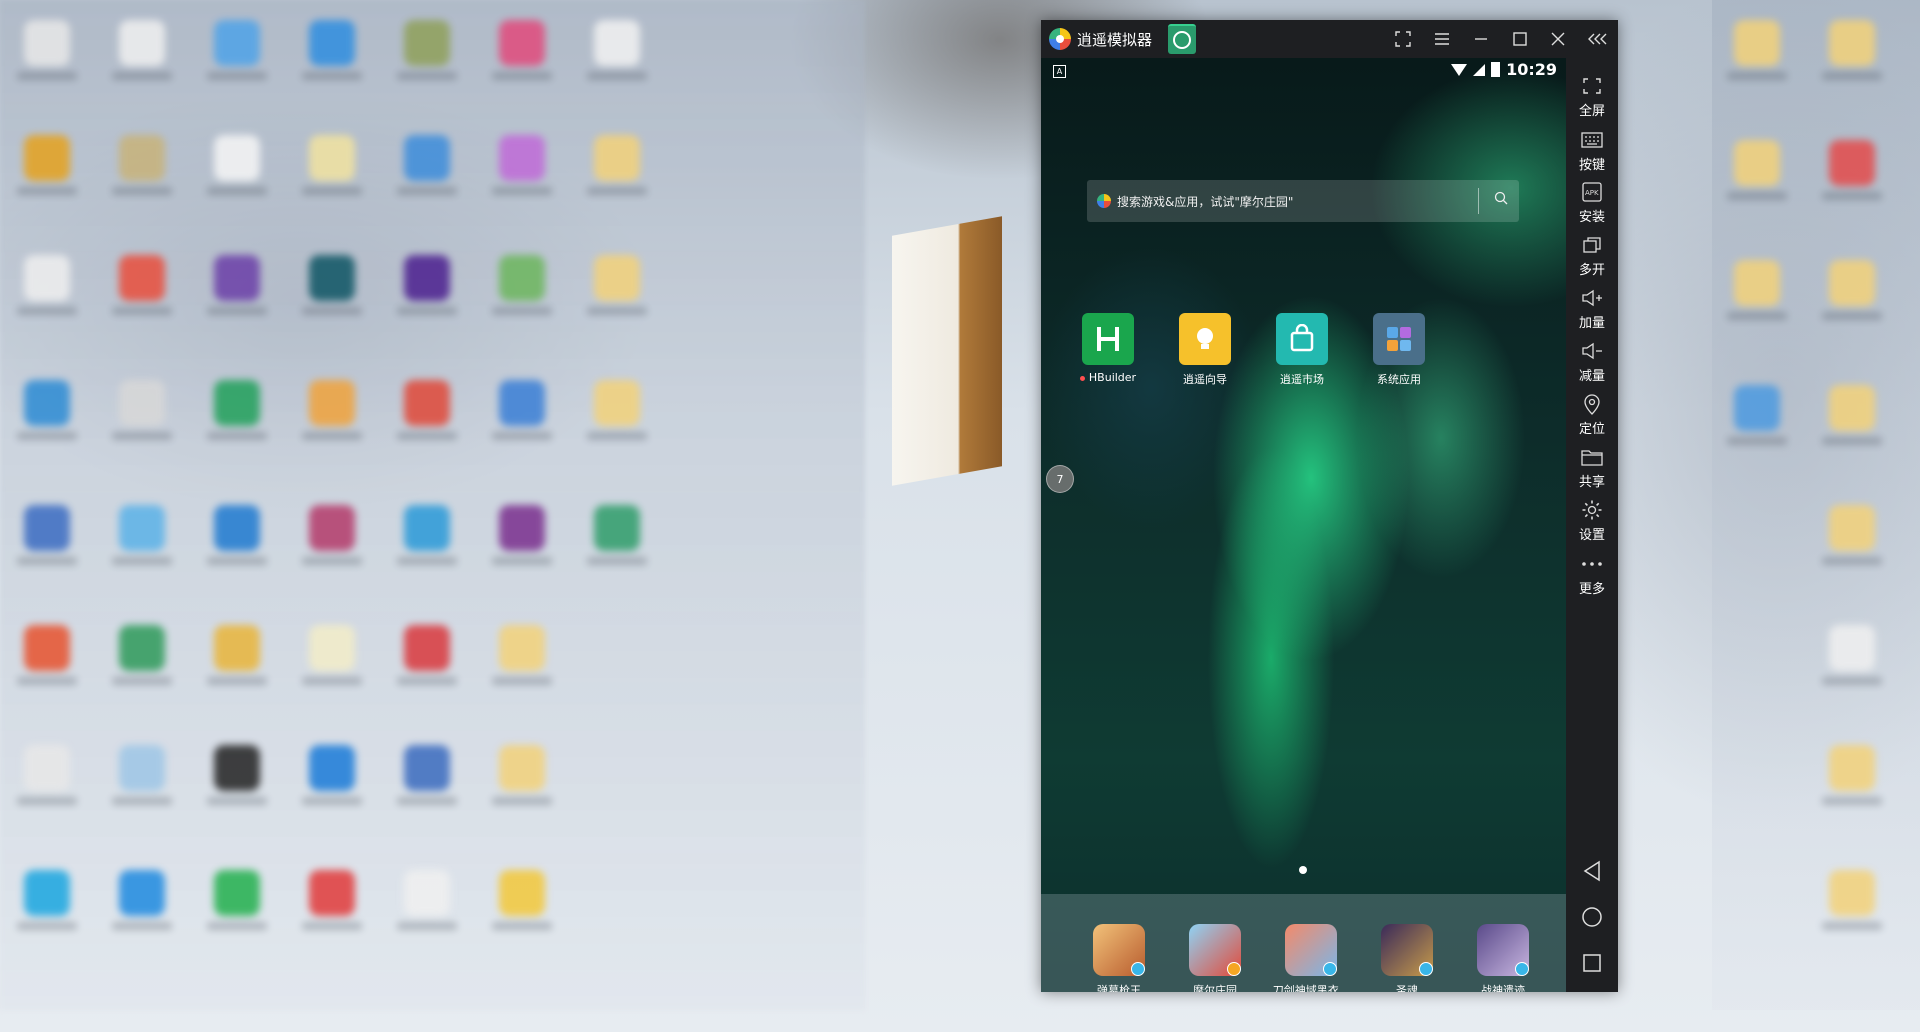 This screenshot has height=1032, width=1920. I want to click on menu-button, so click(1442, 39).